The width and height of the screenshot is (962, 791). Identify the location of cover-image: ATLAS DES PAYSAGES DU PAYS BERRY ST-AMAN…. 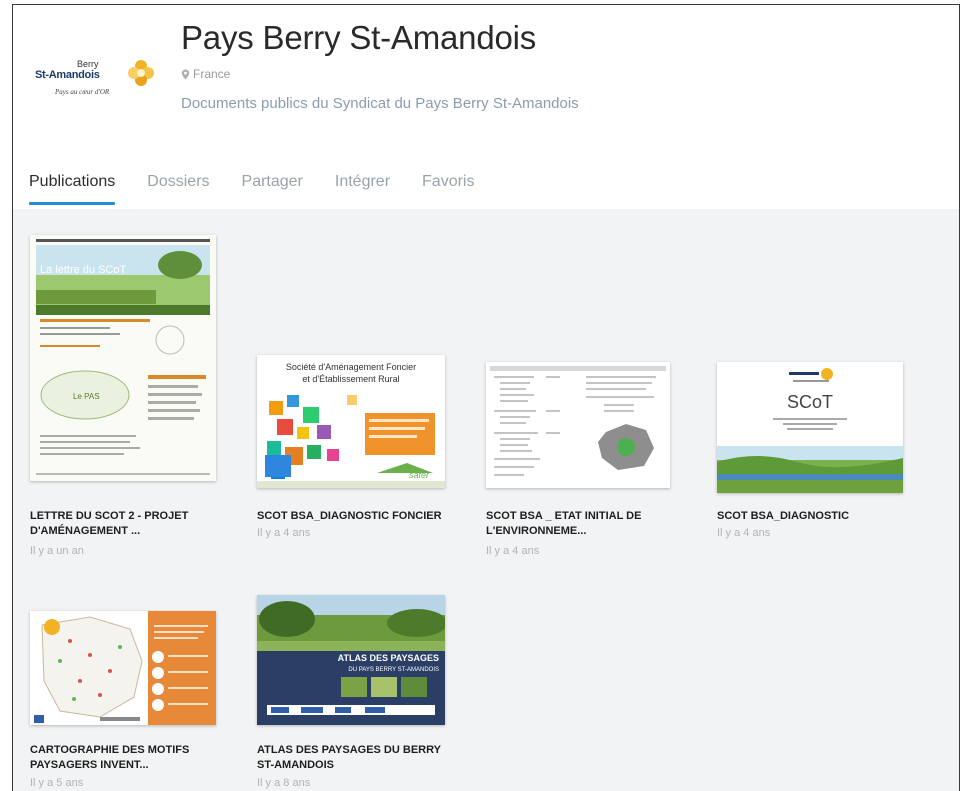
(351, 660).